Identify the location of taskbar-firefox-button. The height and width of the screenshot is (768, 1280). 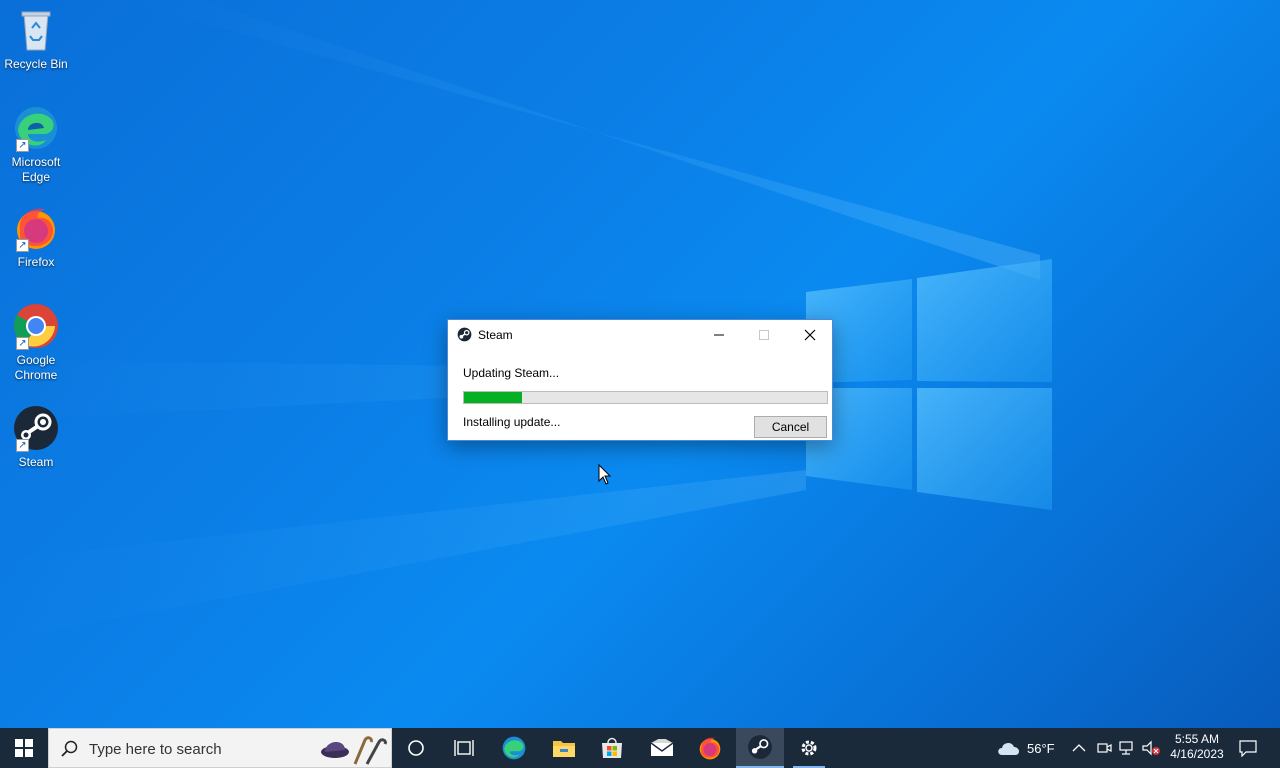
(710, 748).